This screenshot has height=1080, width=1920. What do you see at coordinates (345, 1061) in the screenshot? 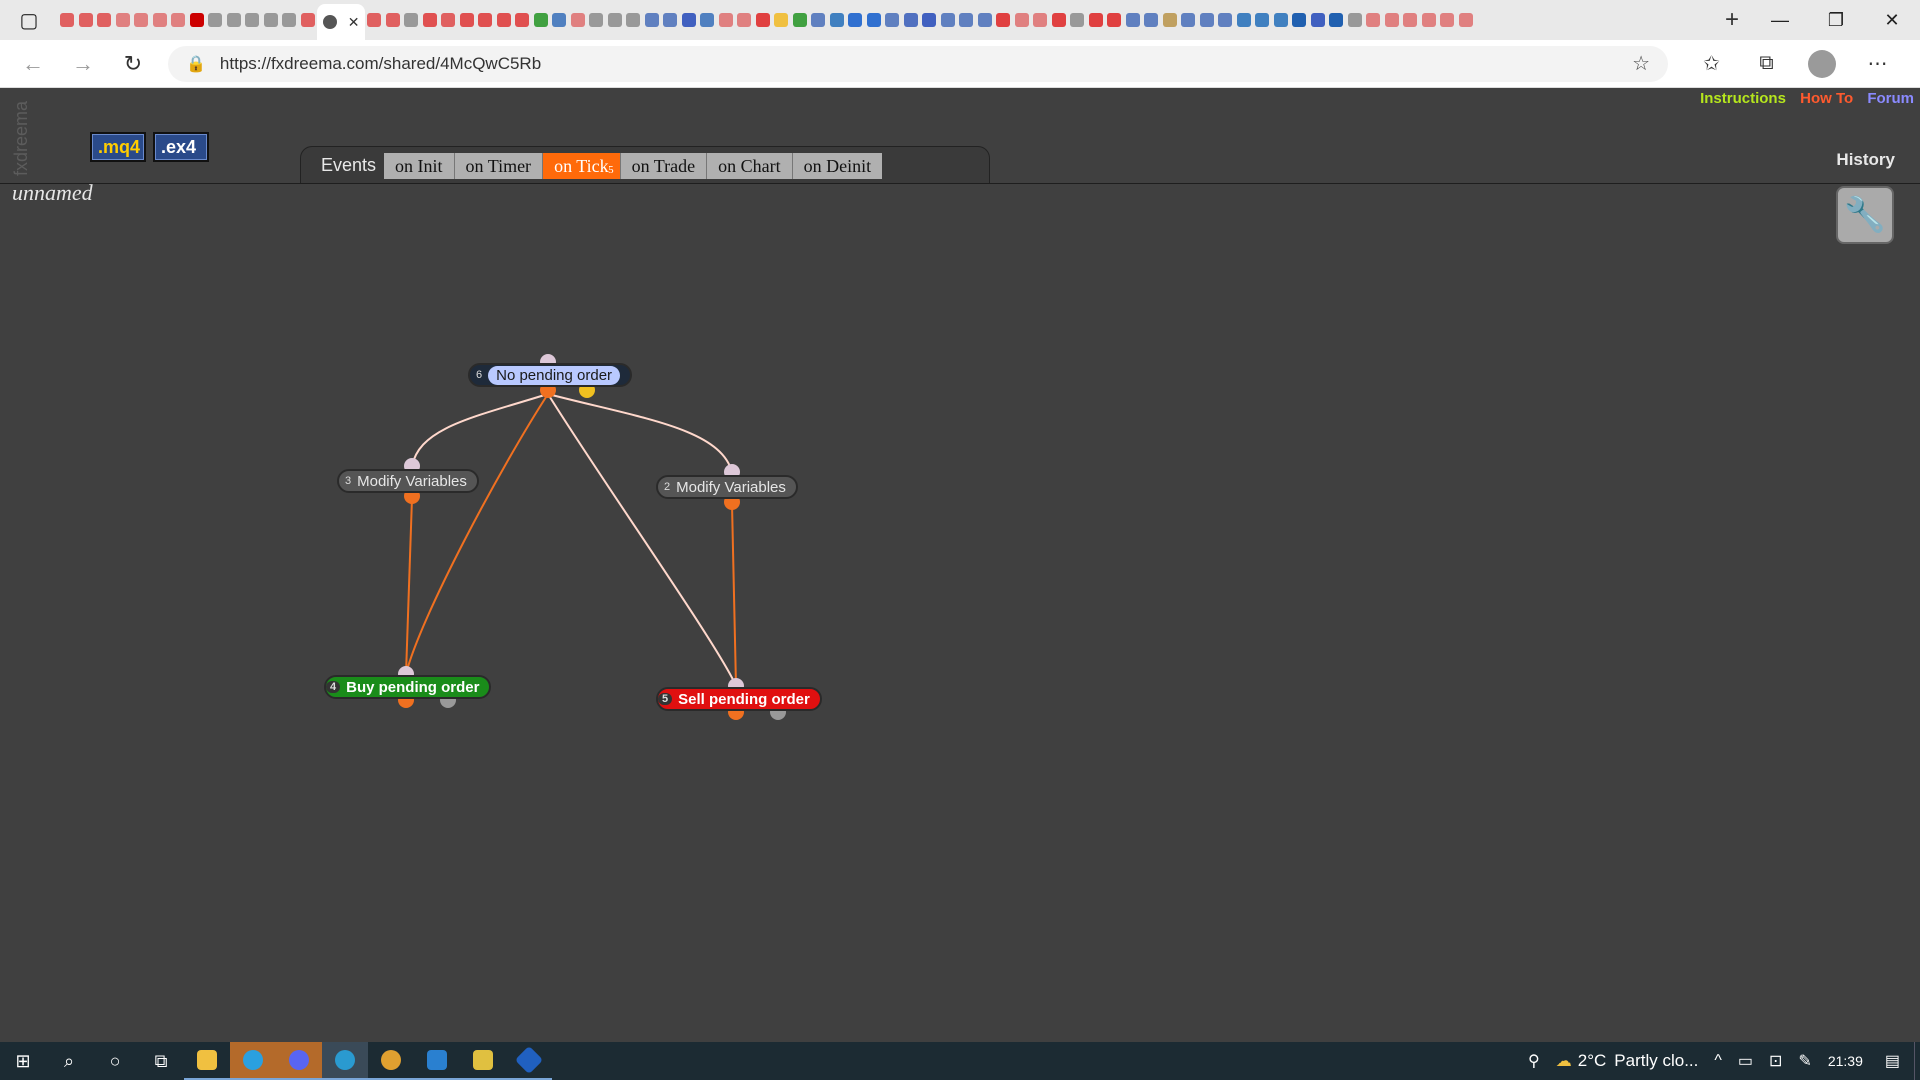
I see `edge-icon` at bounding box center [345, 1061].